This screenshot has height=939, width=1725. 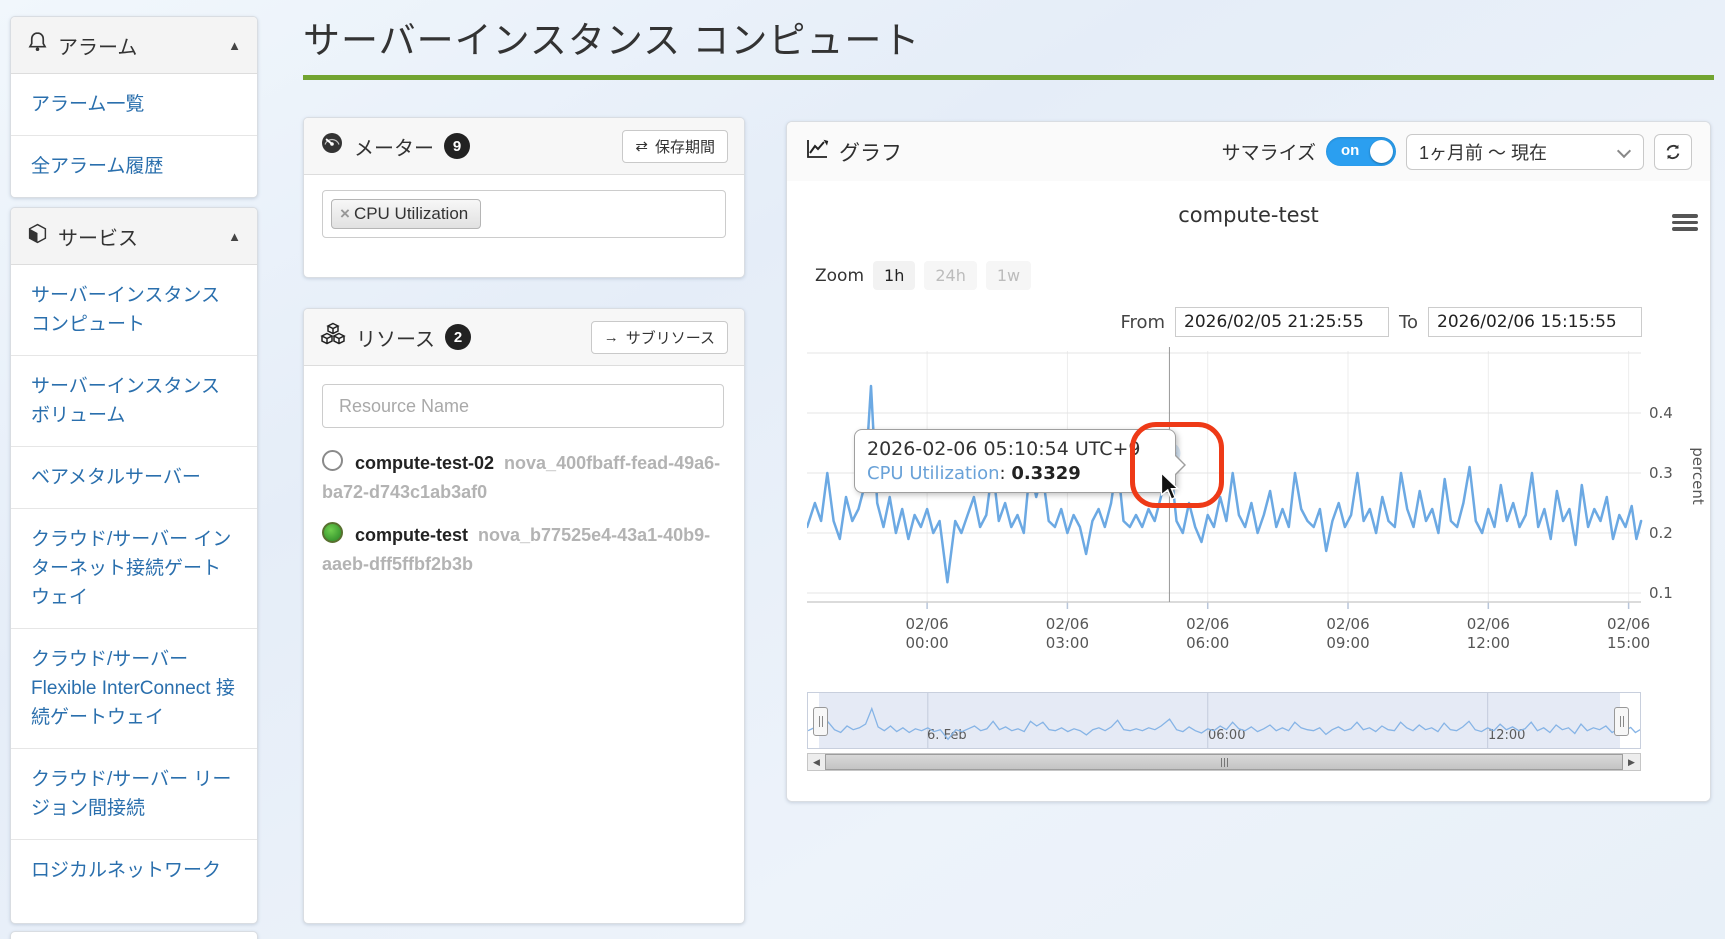 I want to click on svg-text:02/0606:00: 02/06 06:00, so click(x=1207, y=633).